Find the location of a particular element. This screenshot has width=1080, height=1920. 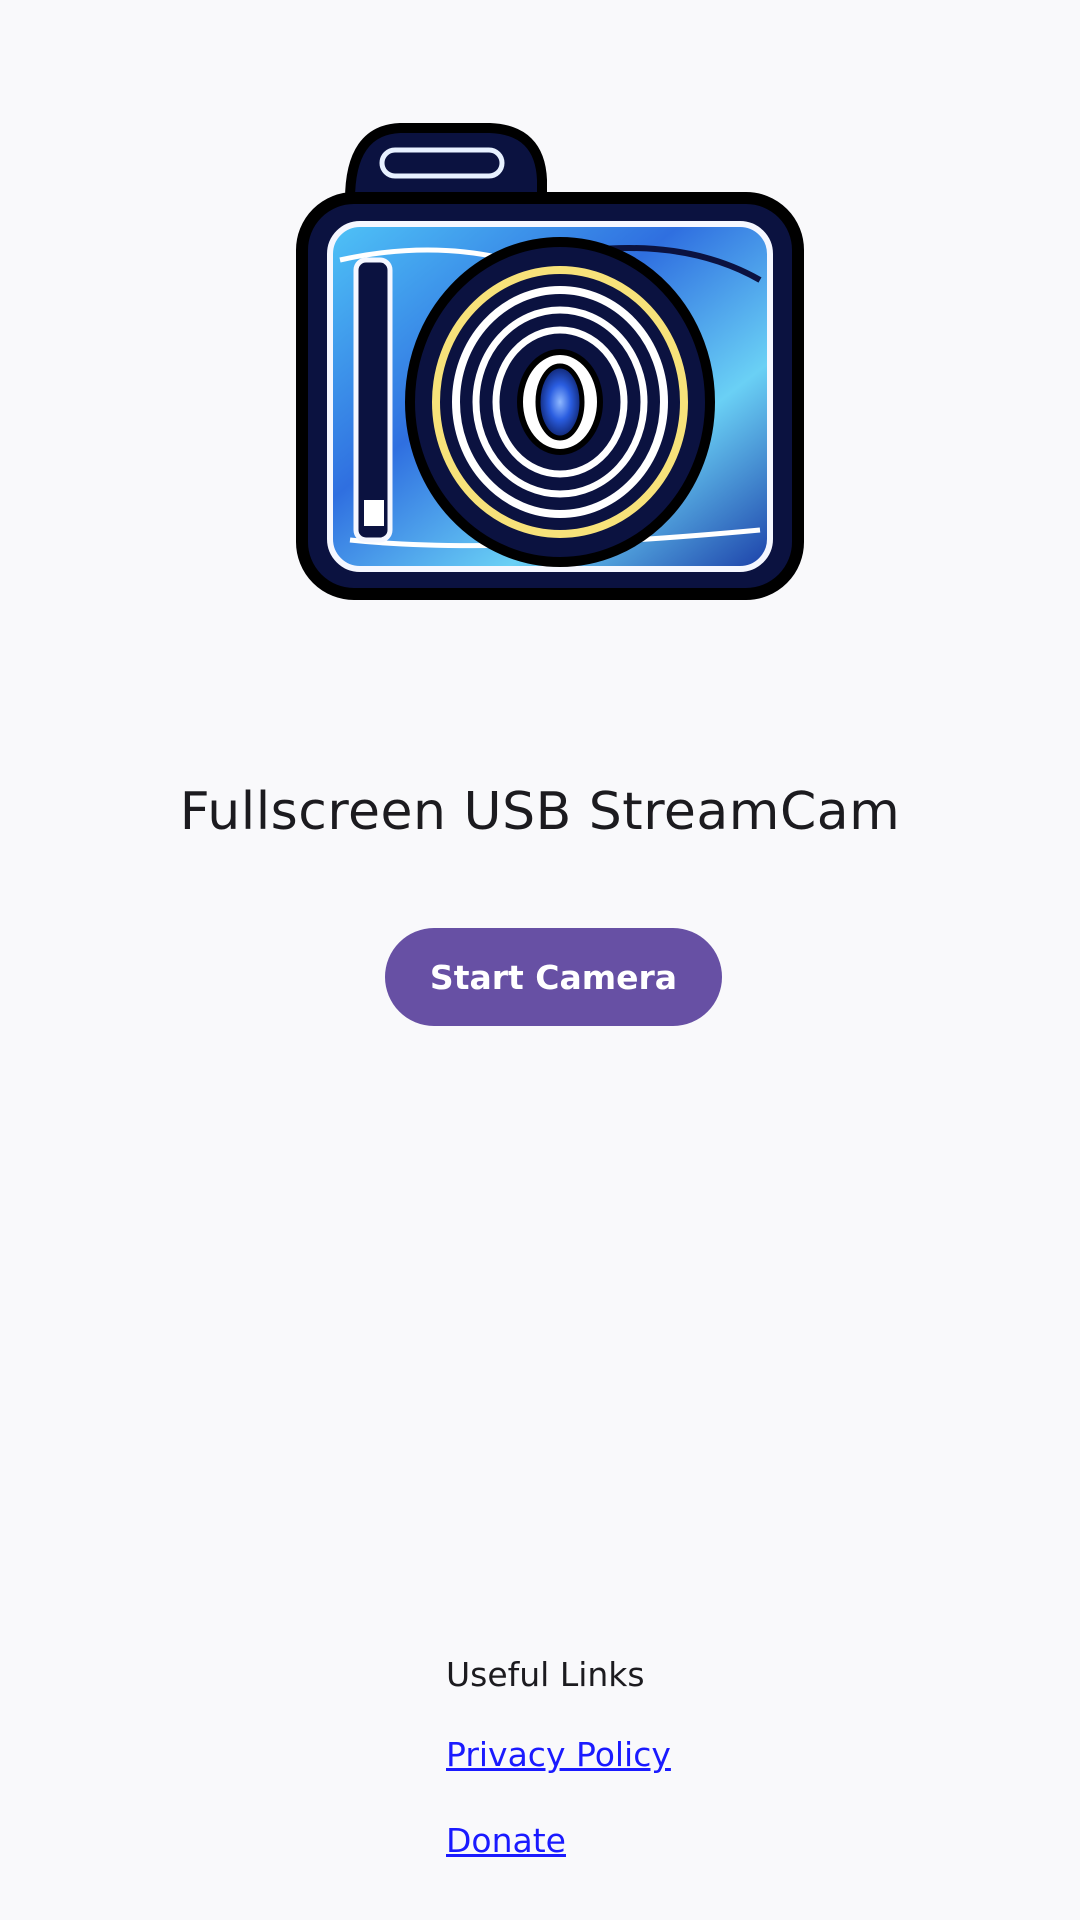

donate-link: Donate is located at coordinates (558, 1841).